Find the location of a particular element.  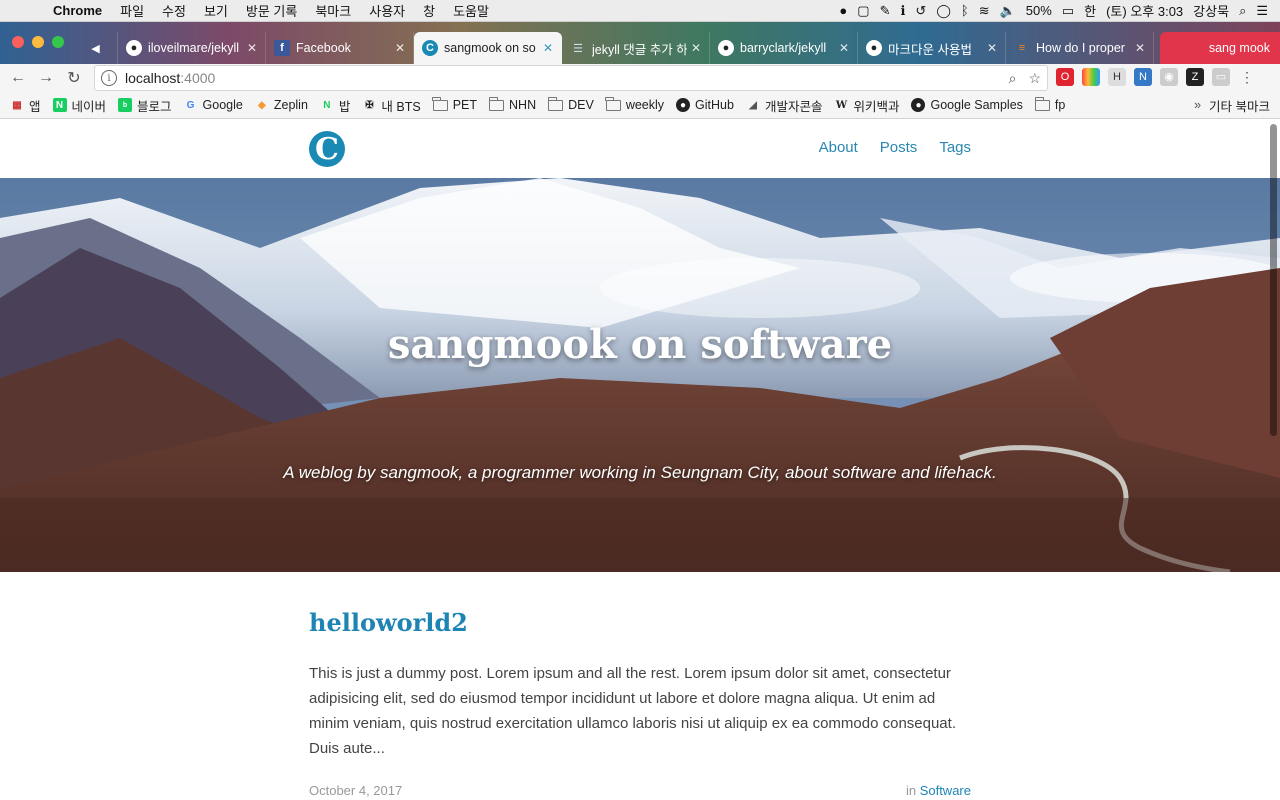

bookmark-label: NHN is located at coordinates (523, 105).